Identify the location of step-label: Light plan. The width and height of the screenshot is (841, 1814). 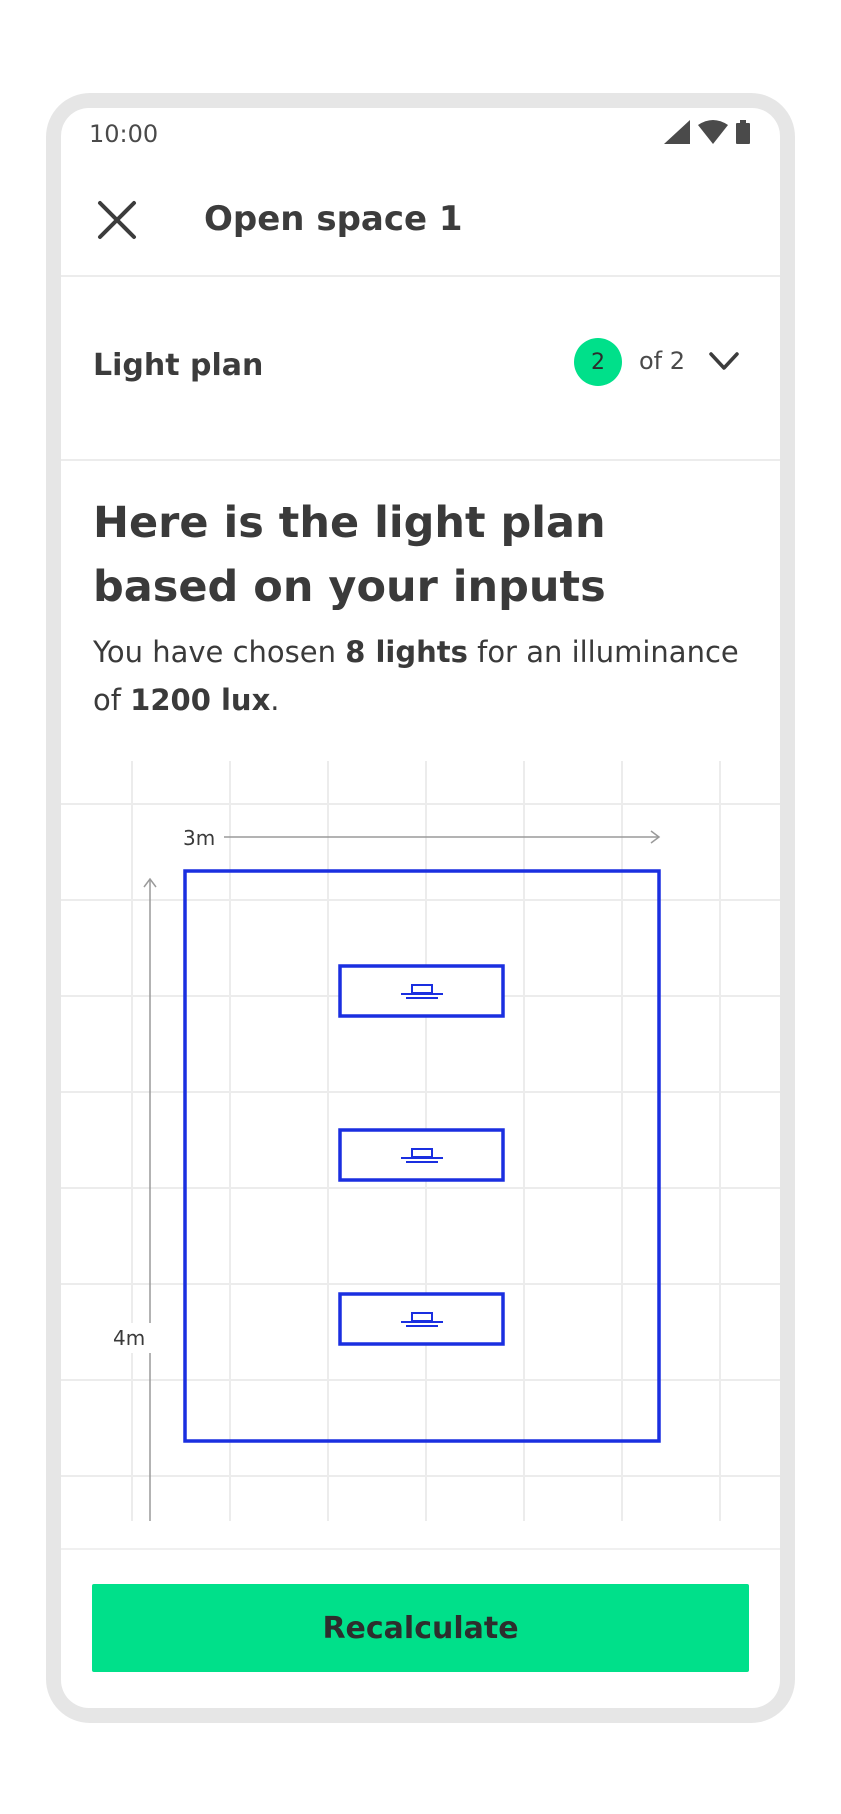
(178, 365).